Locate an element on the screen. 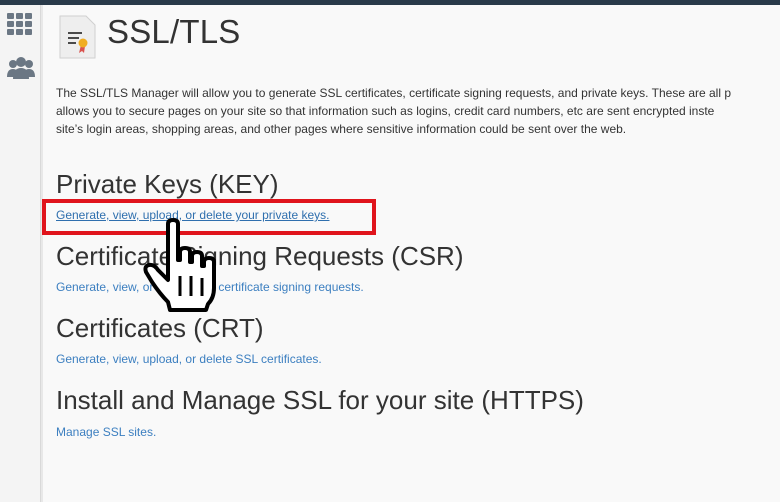  sidebar is located at coordinates (20, 253).